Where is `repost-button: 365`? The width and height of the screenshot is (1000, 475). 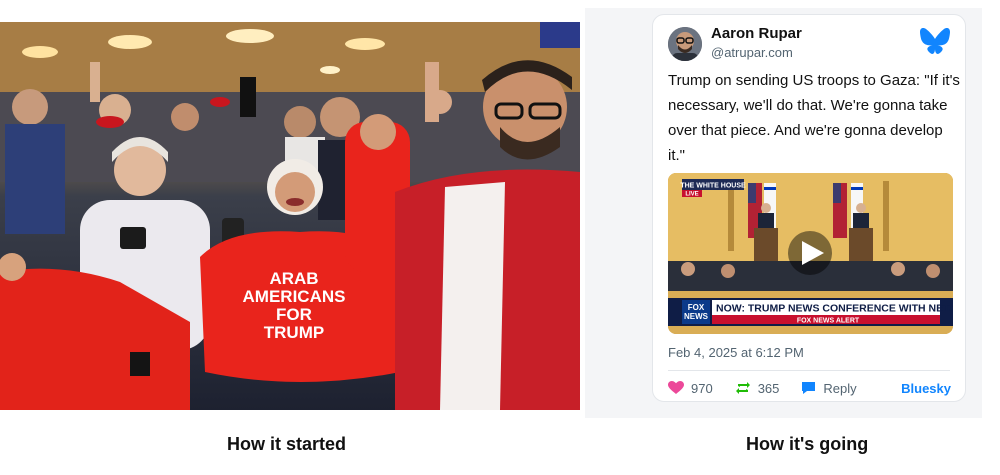 repost-button: 365 is located at coordinates (757, 388).